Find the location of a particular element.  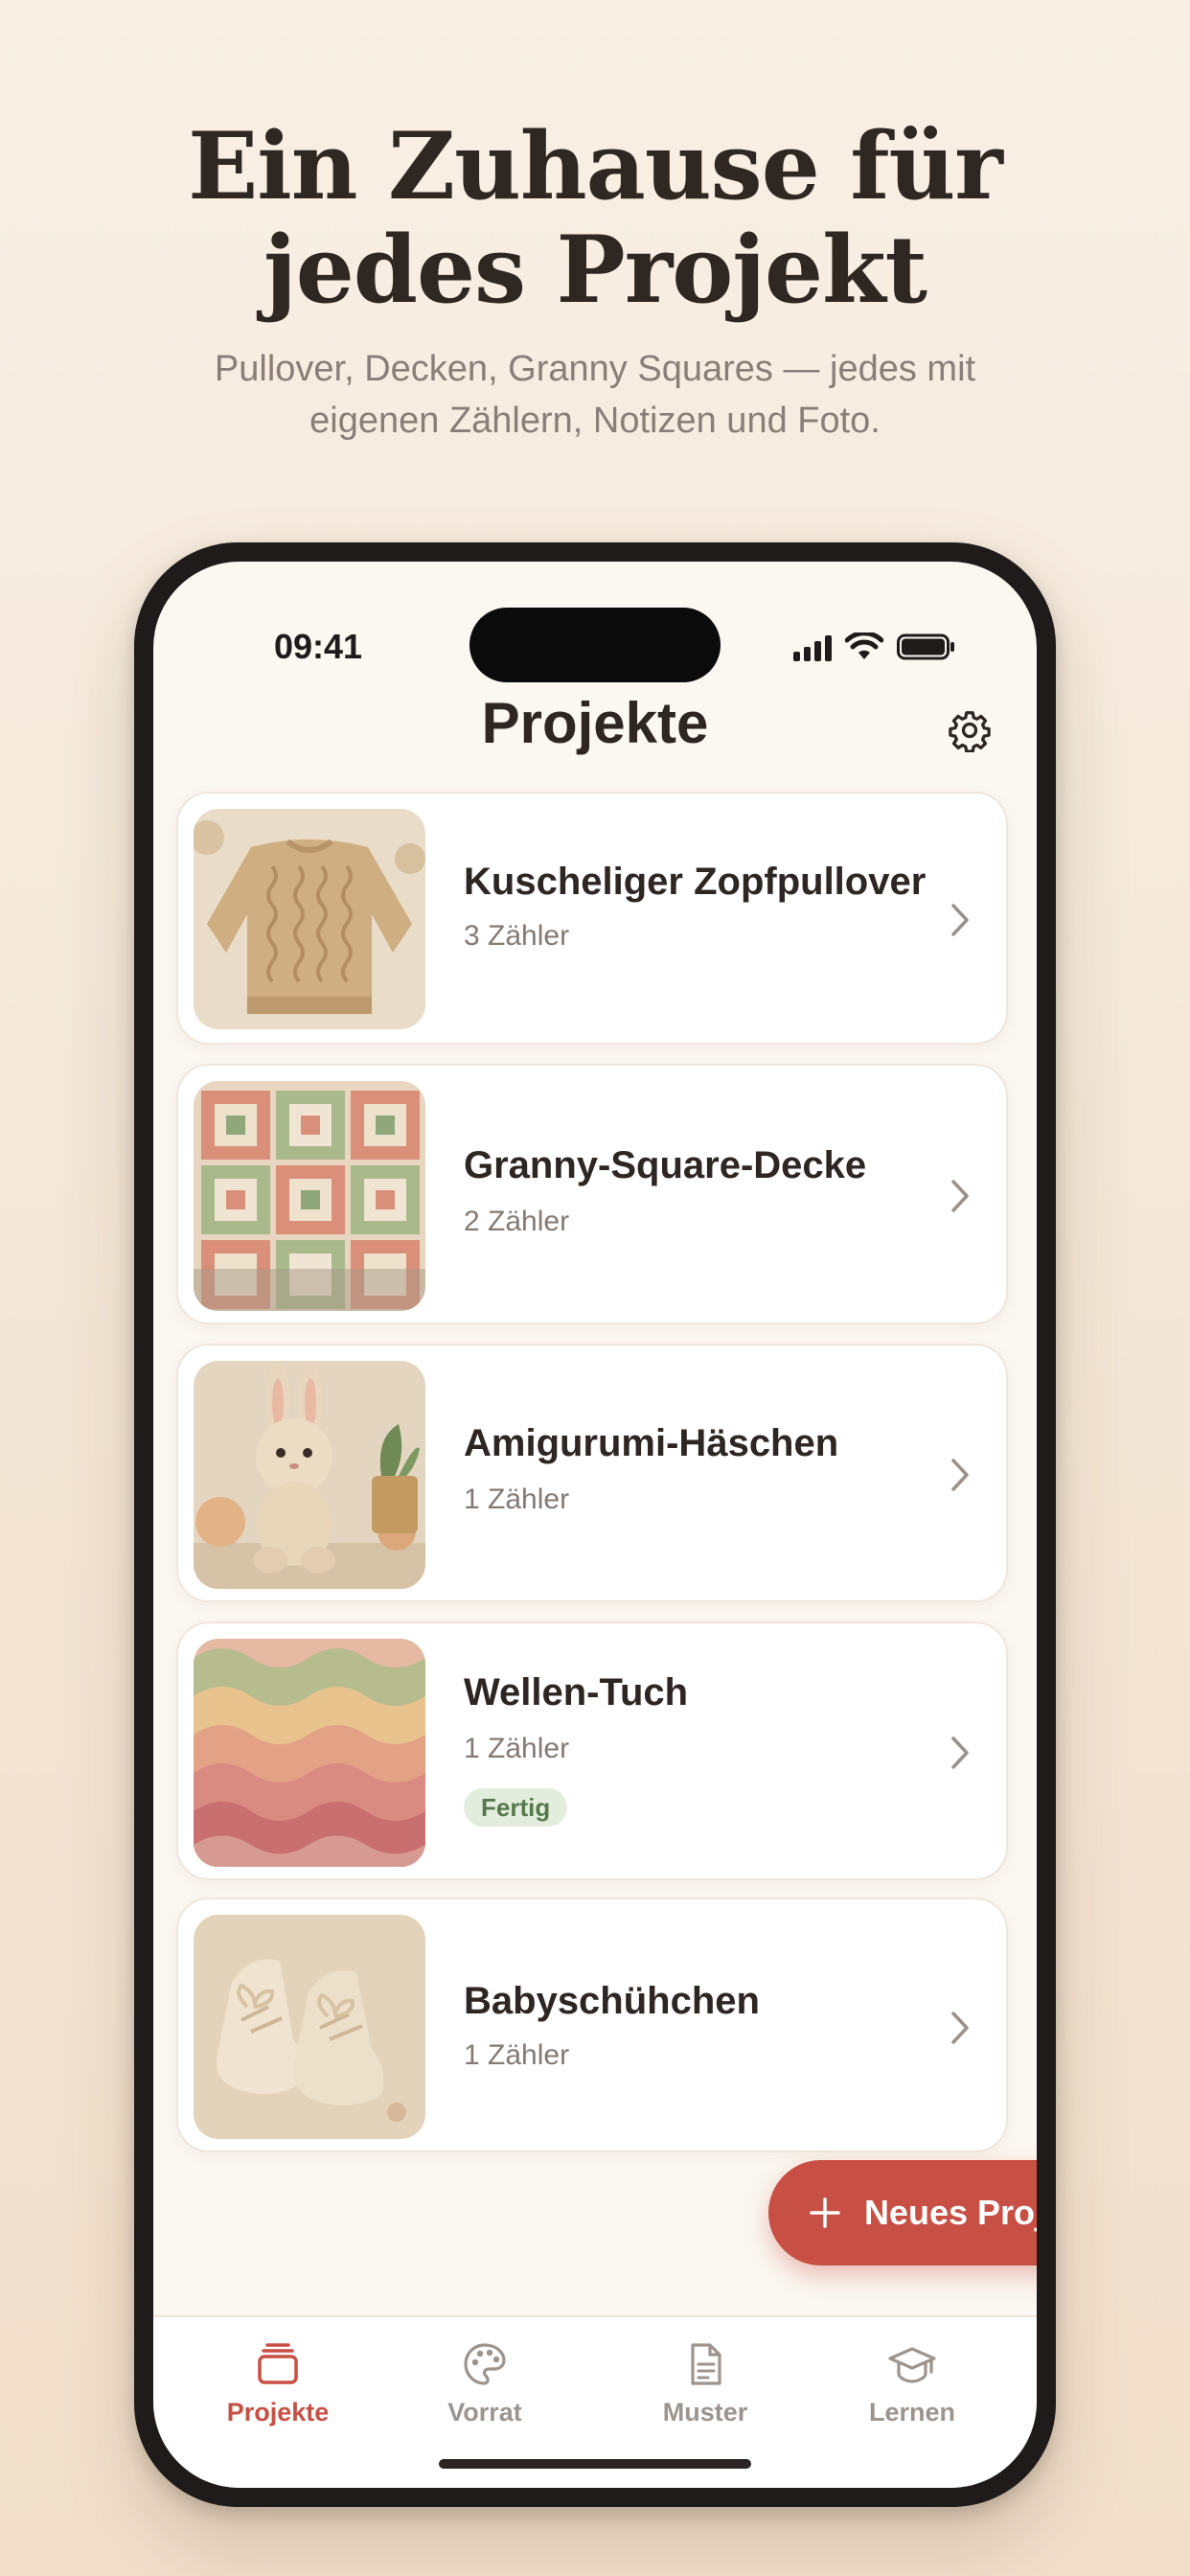

wifi-icon is located at coordinates (864, 645).